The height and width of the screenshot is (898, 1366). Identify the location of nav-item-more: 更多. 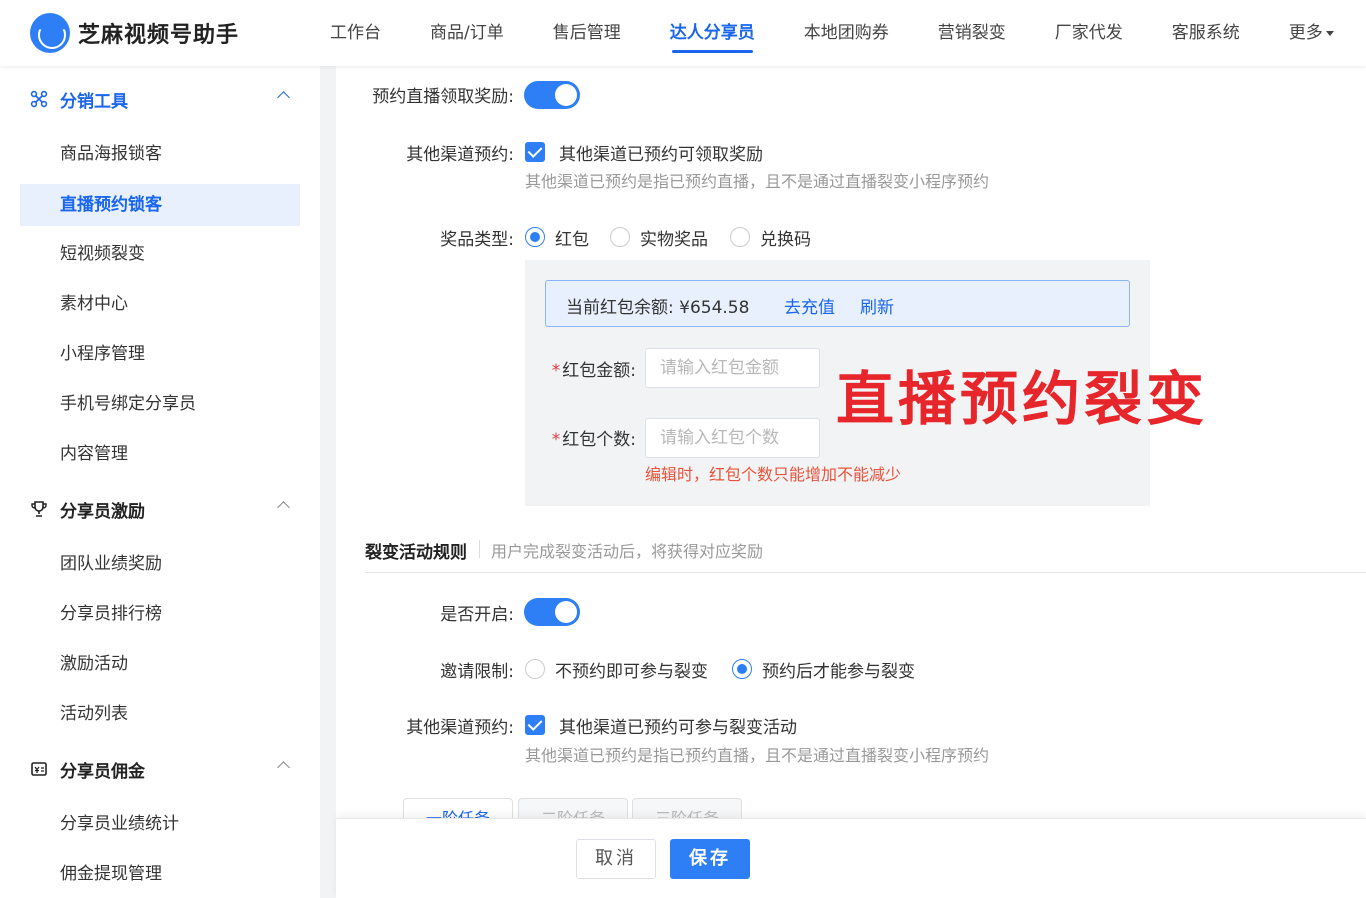
(1311, 33).